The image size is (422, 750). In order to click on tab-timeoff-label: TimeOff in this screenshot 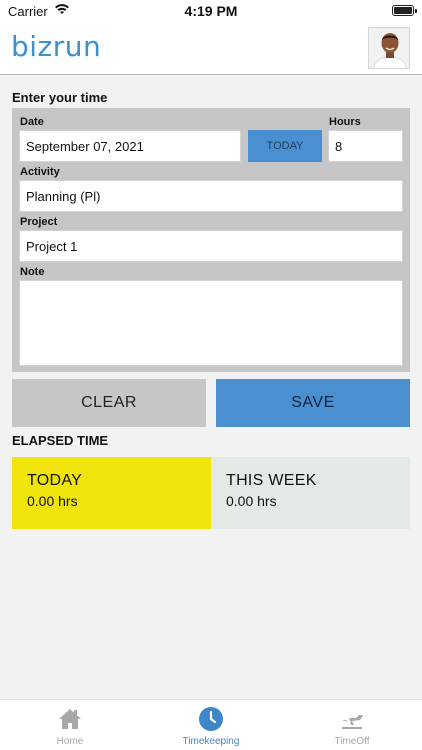, I will do `click(352, 741)`.